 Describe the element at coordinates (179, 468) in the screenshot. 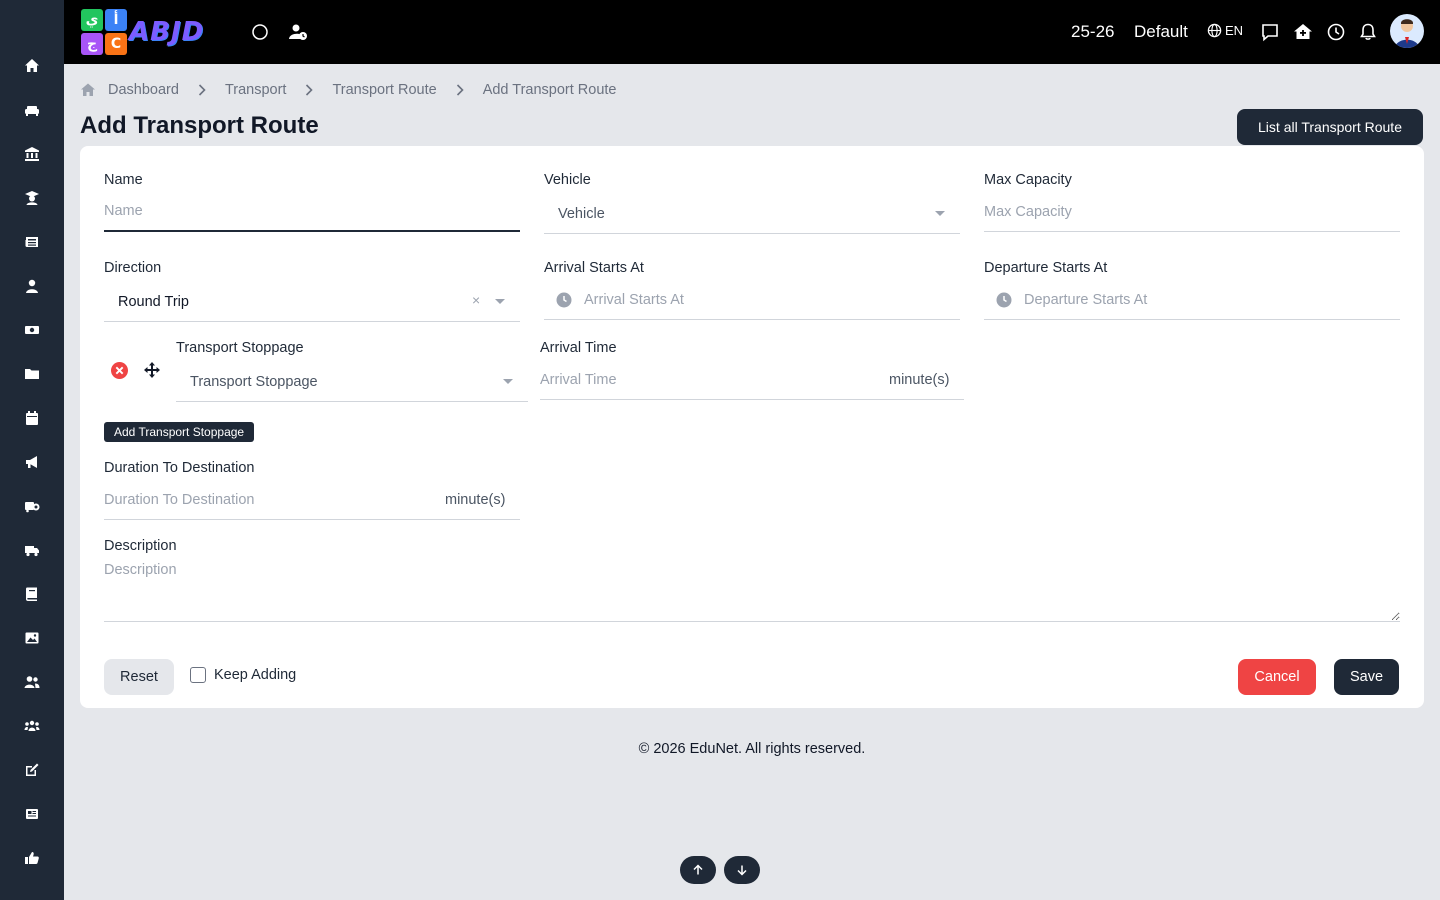

I see `duration-label: Duration To Destination` at that location.